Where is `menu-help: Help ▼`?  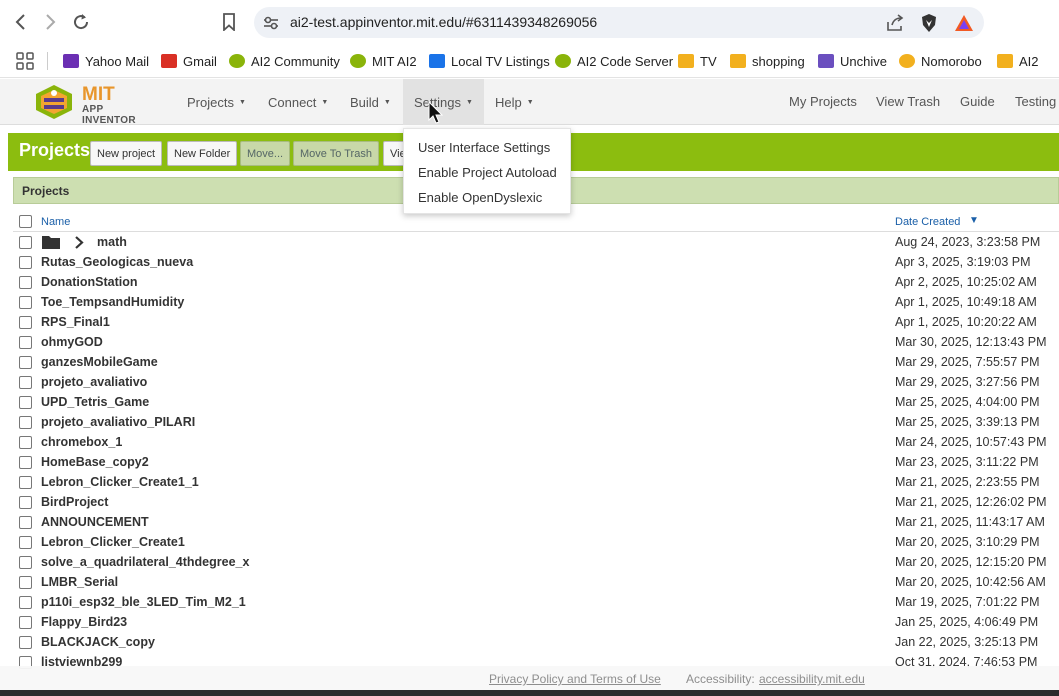
menu-help: Help ▼ is located at coordinates (514, 102).